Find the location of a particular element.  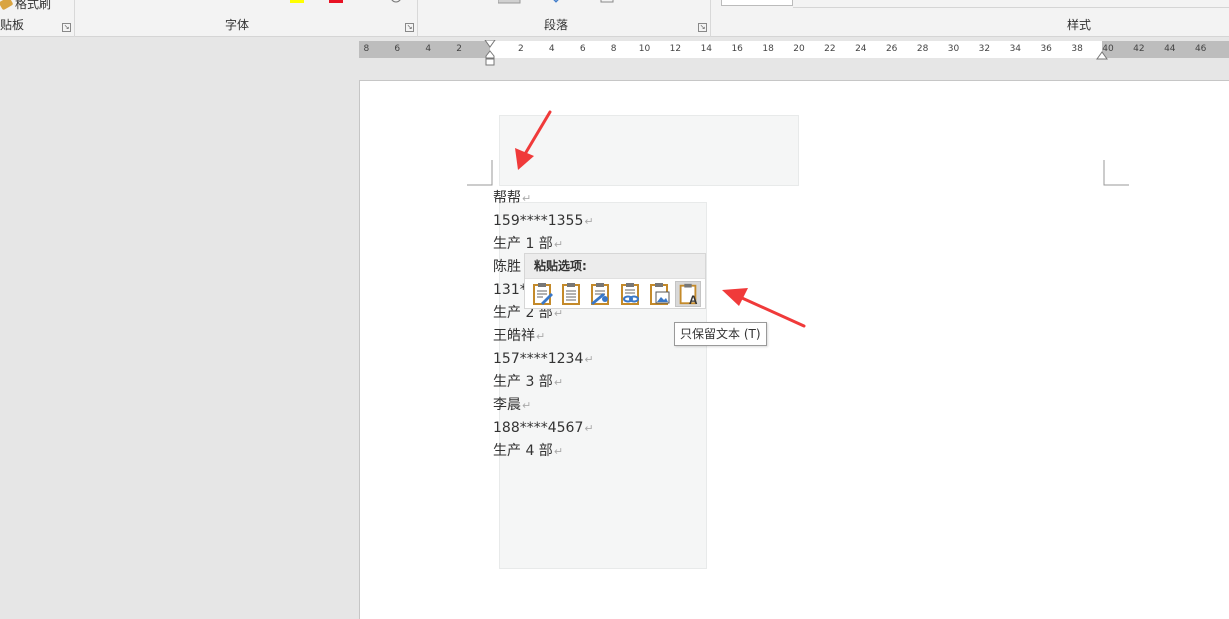

paragraph-line: 生产 3 部↵ is located at coordinates (543, 382).